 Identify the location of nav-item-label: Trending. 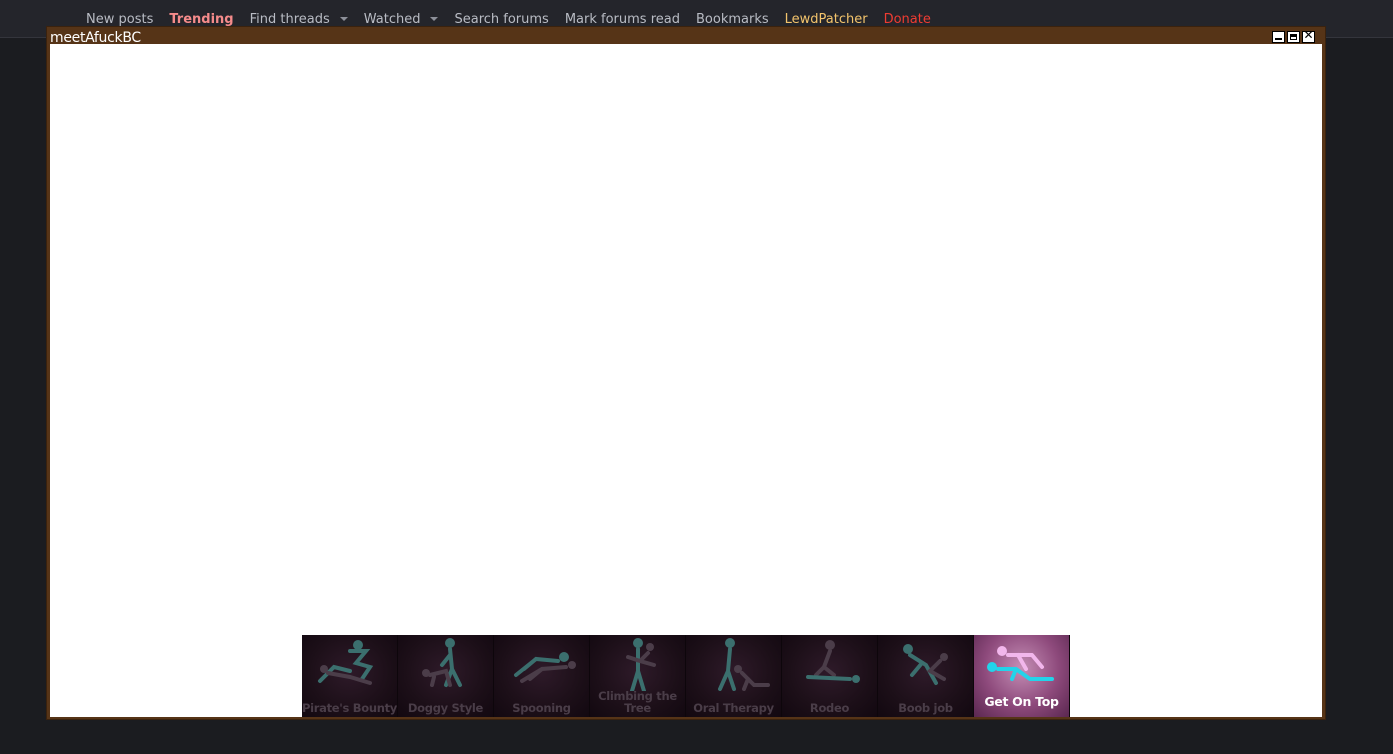
(201, 19).